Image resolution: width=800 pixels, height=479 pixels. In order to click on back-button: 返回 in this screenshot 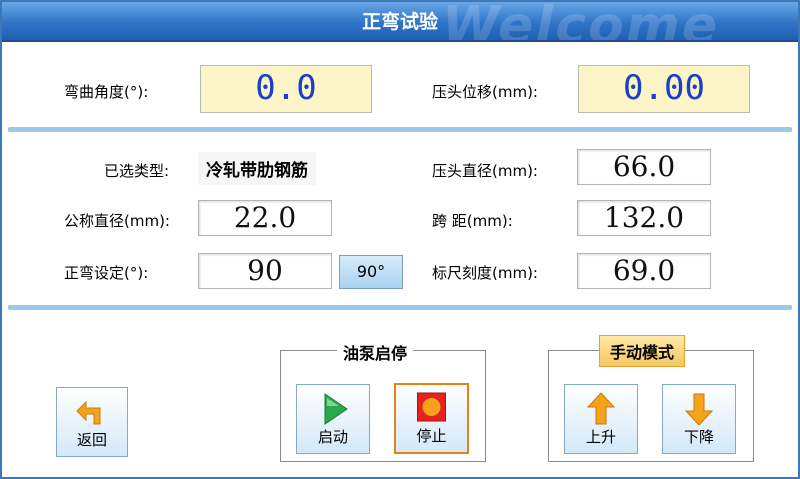, I will do `click(92, 422)`.